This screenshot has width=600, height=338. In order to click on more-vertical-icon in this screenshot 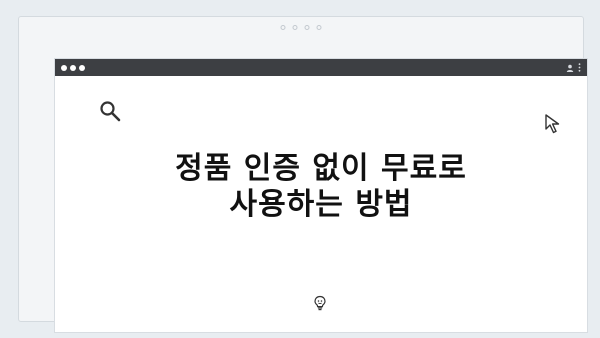, I will do `click(579, 67)`.